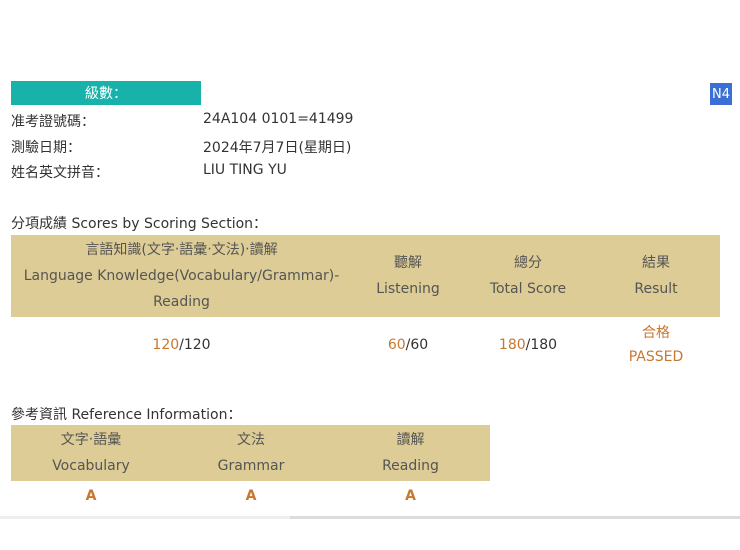 This screenshot has width=740, height=550. I want to click on score-language-knowledge: 120/120, so click(181, 345).